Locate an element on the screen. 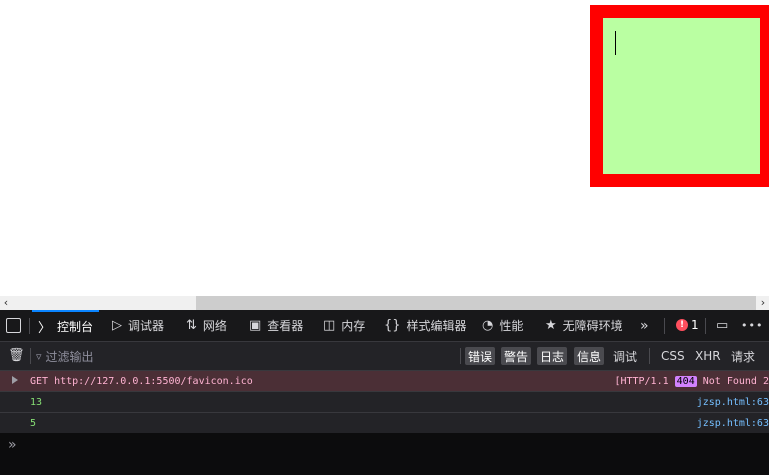 This screenshot has height=475, width=769. tab-memory: ◫ 内存 is located at coordinates (344, 325).